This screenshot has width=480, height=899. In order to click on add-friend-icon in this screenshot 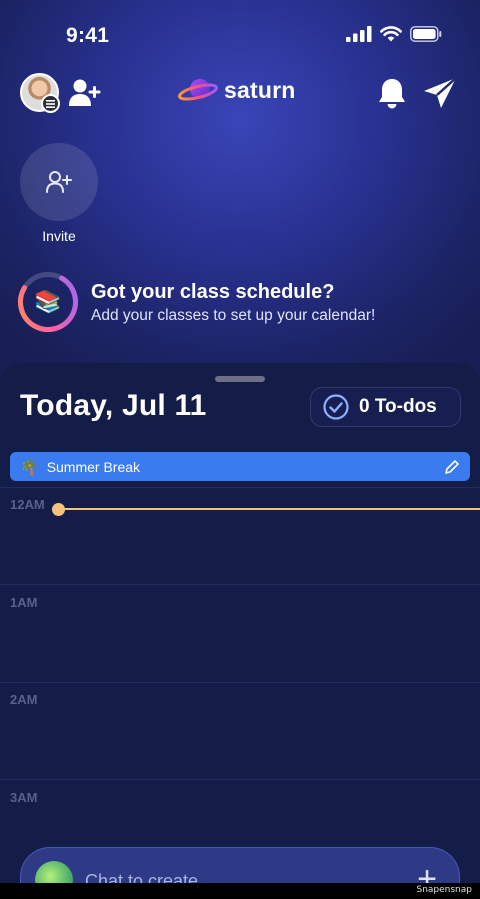, I will do `click(86, 93)`.